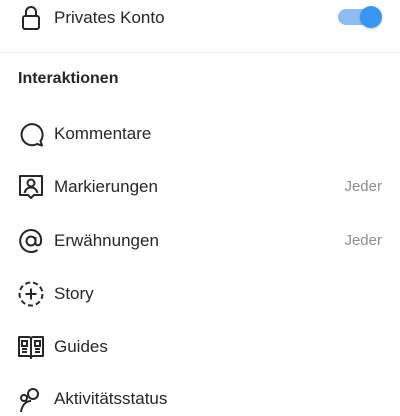  I want to click on menu-item-tags: Markierungen Jeder, so click(200, 187).